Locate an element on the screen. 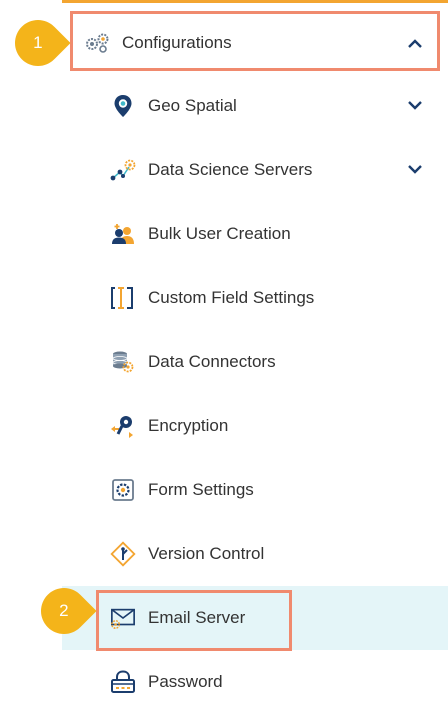  menu-item-version-control: Version Control is located at coordinates (255, 554).